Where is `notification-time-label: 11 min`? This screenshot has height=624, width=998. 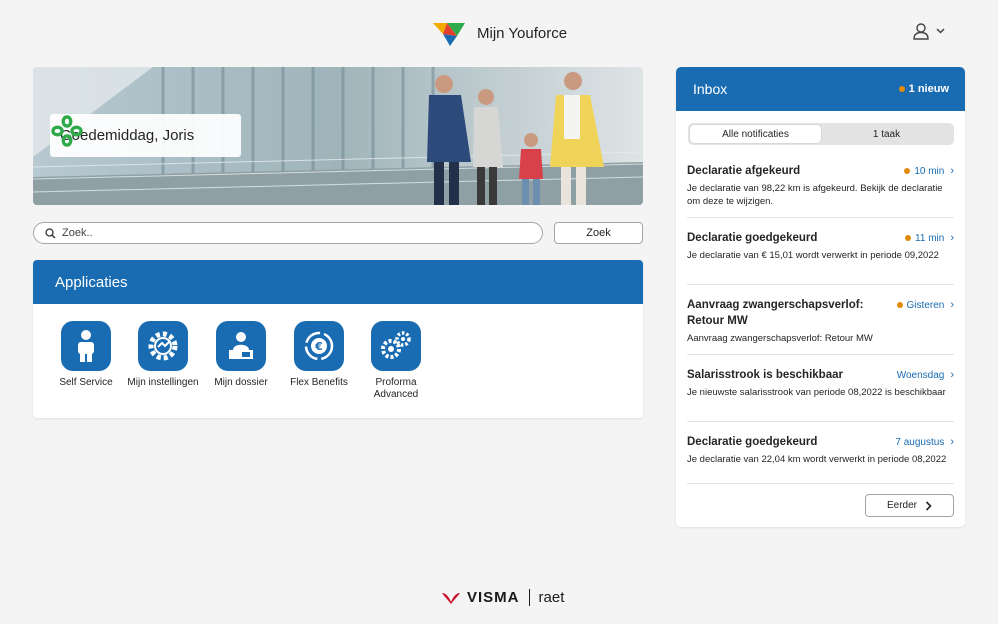
notification-time-label: 11 min is located at coordinates (930, 238).